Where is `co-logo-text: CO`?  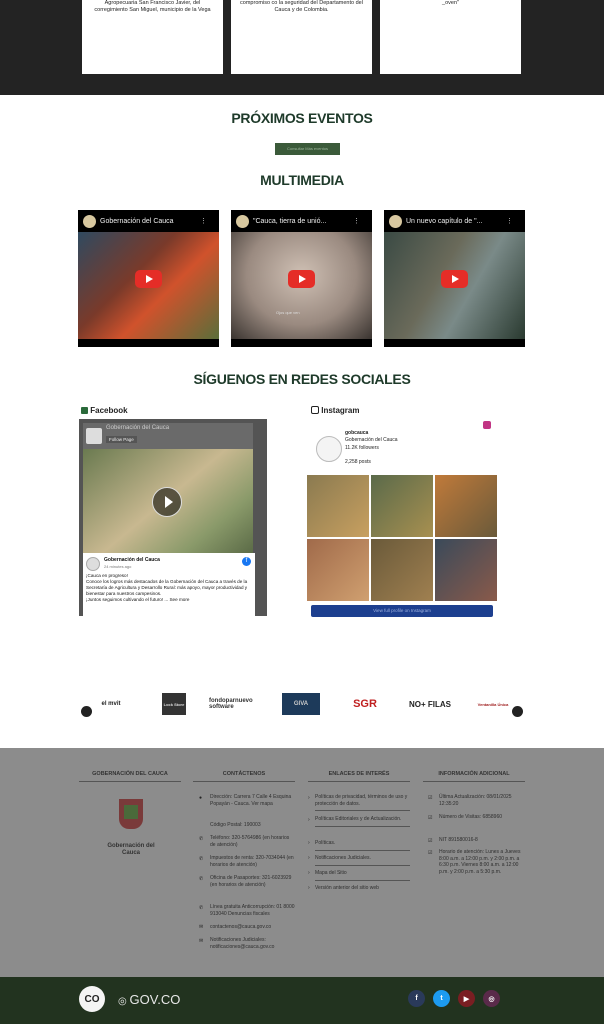 co-logo-text: CO is located at coordinates (92, 999).